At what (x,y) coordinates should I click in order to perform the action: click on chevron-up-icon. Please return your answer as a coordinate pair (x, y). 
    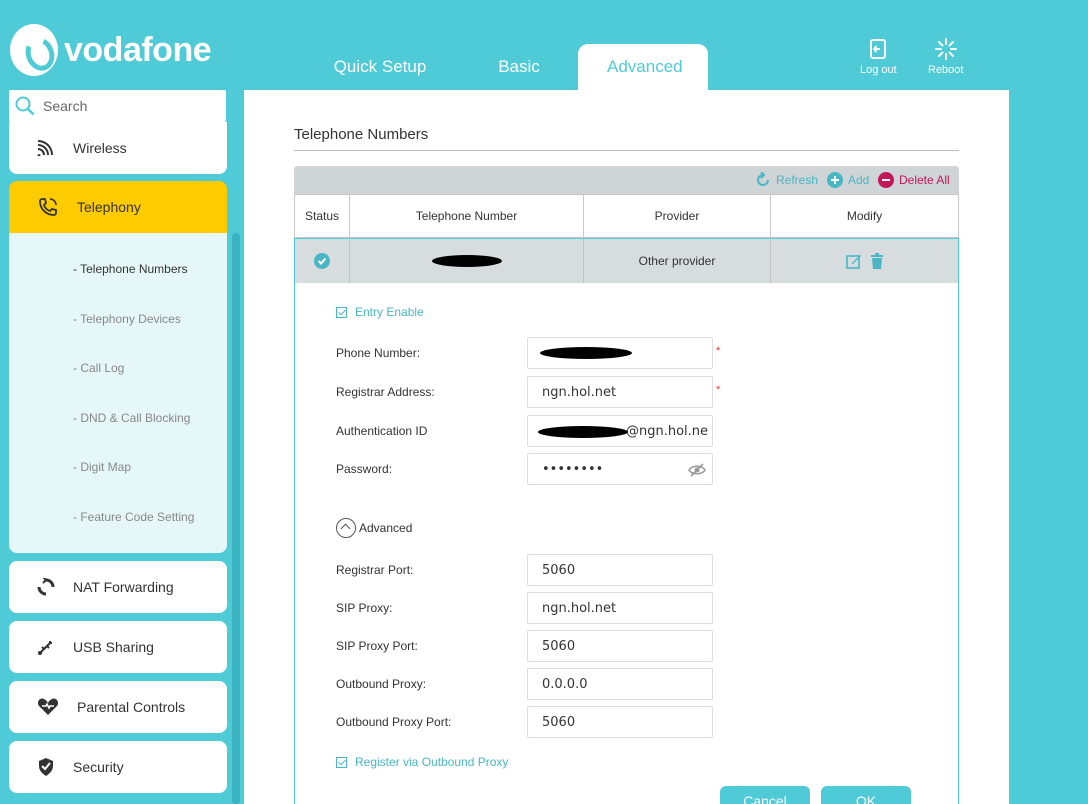
    Looking at the image, I should click on (346, 528).